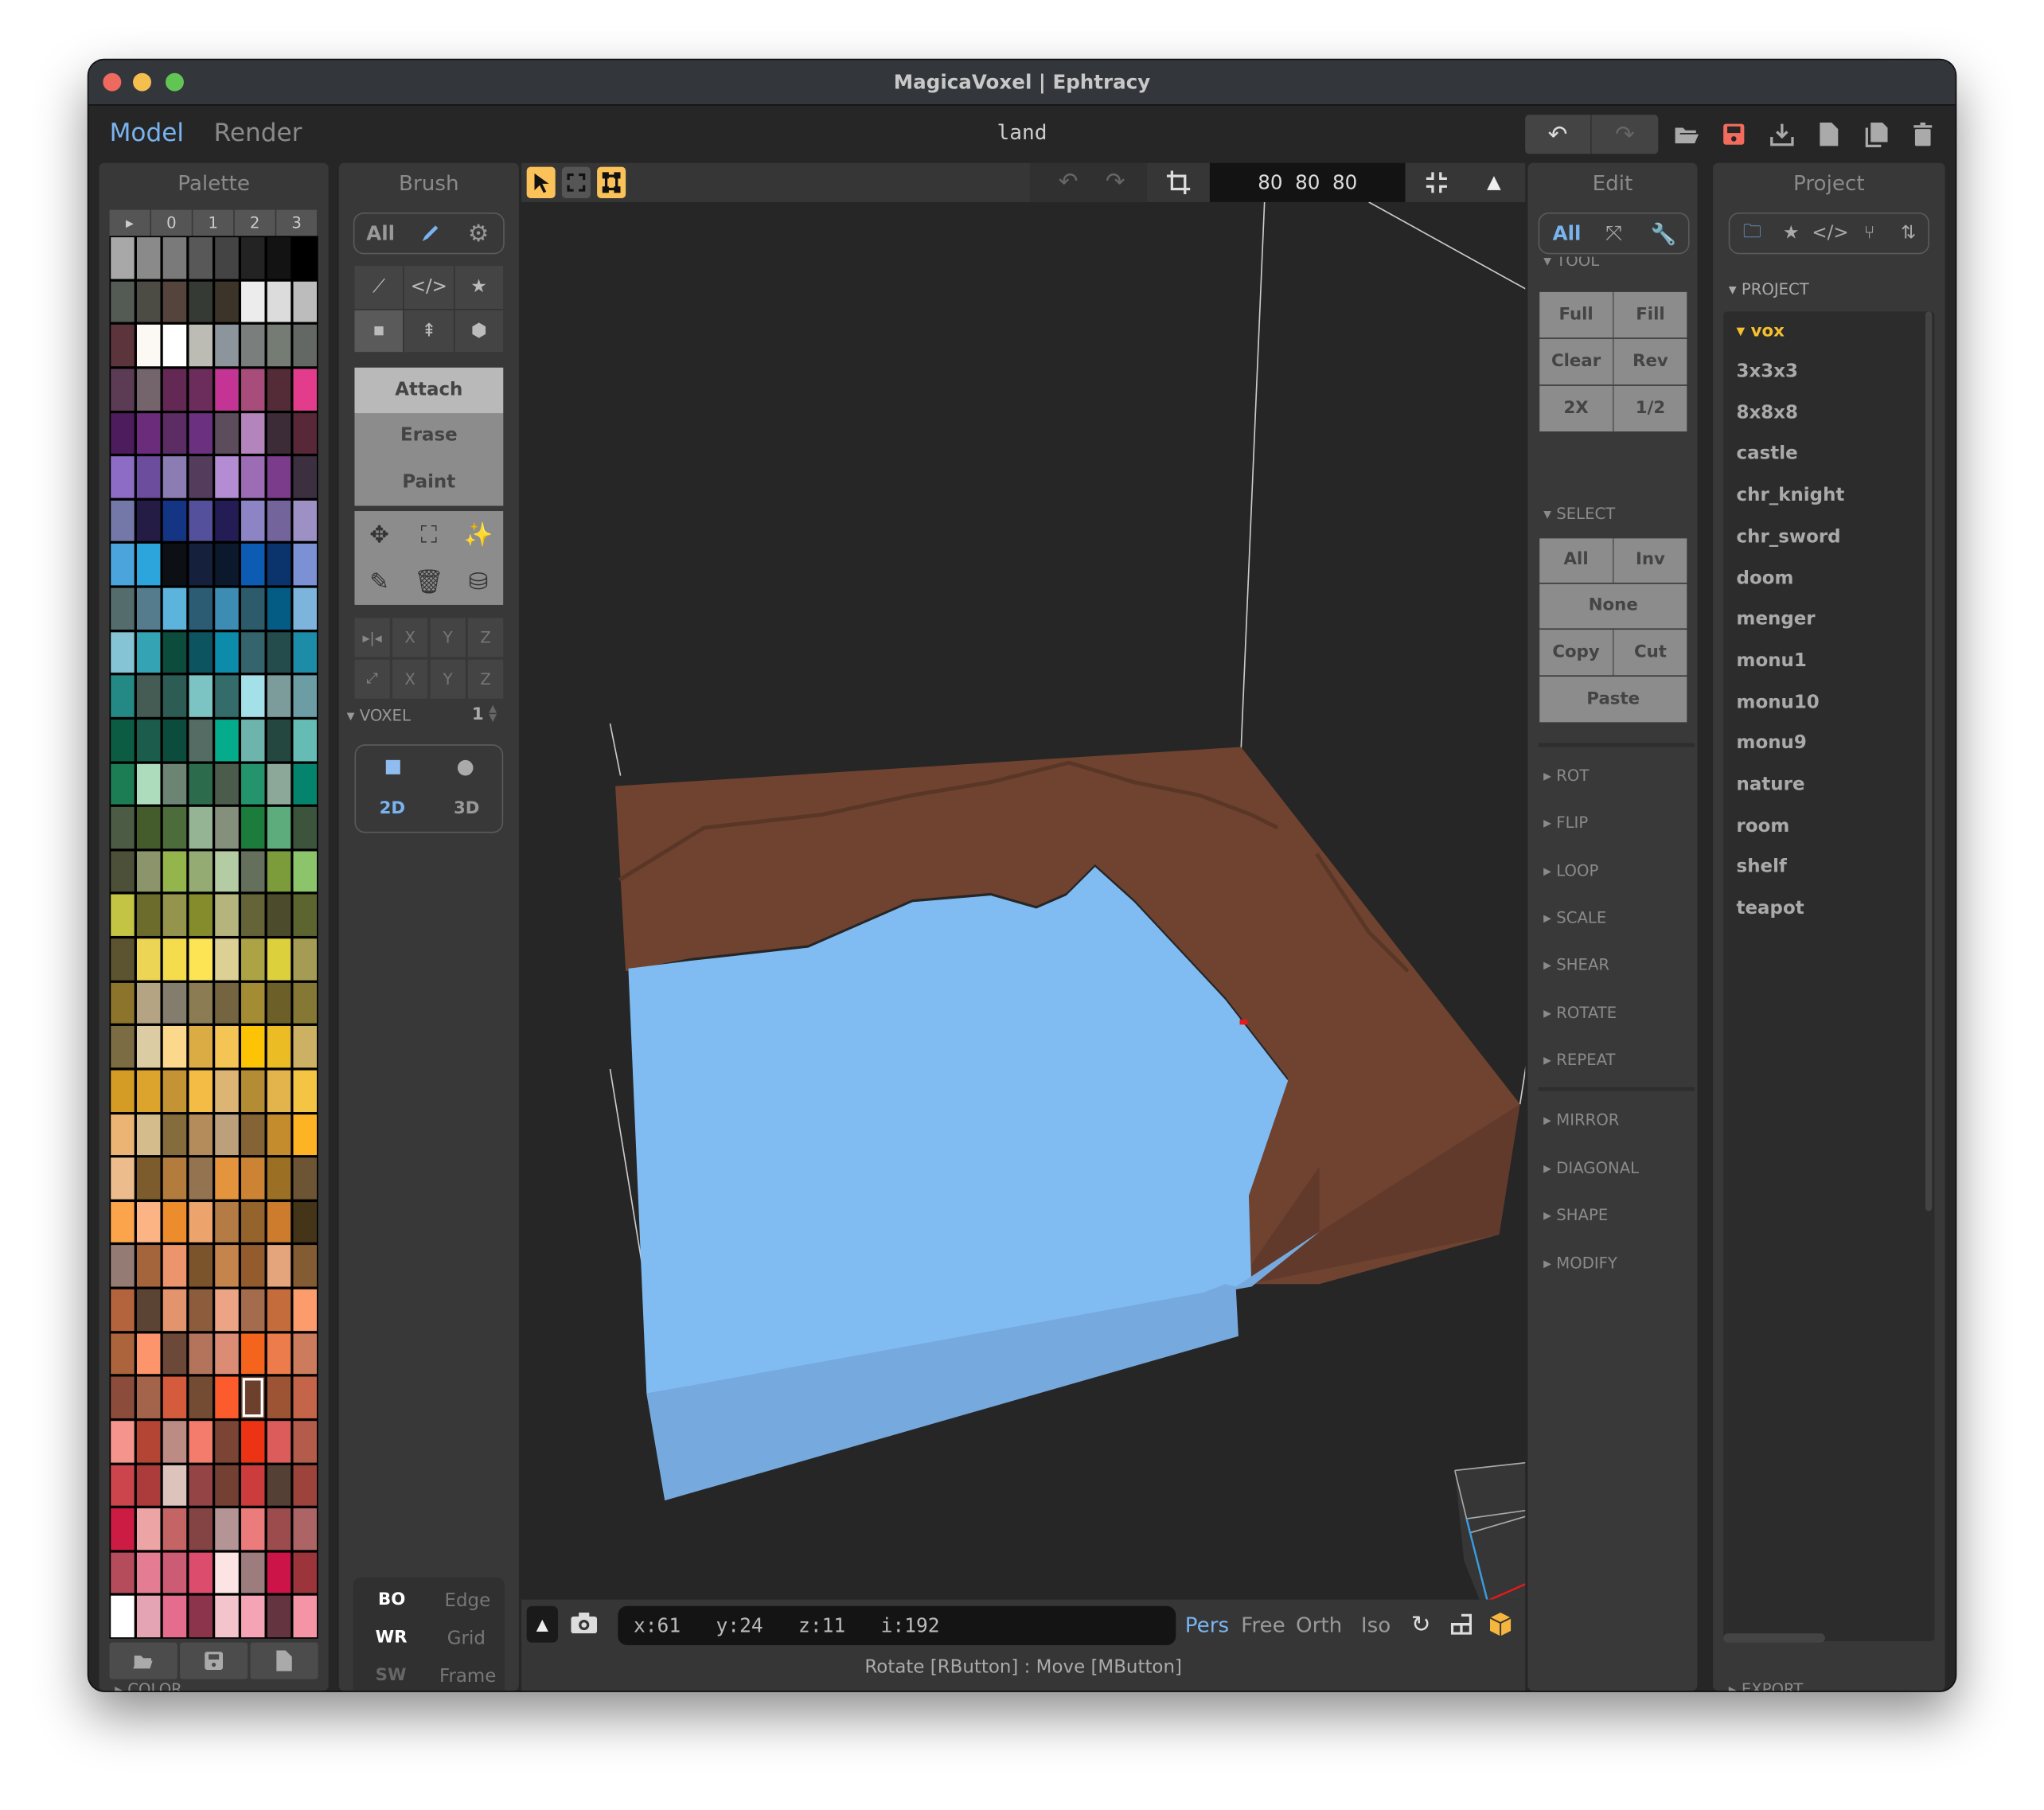 The height and width of the screenshot is (1810, 2044). What do you see at coordinates (372, 679) in the screenshot?
I see `resize-icon: ⤢` at bounding box center [372, 679].